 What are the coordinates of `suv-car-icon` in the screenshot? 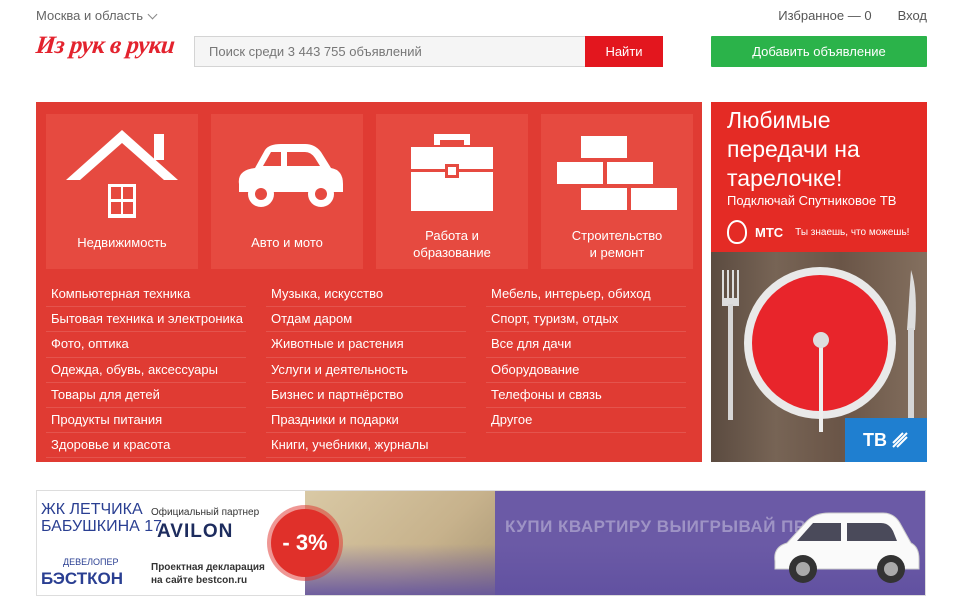 It's located at (847, 547).